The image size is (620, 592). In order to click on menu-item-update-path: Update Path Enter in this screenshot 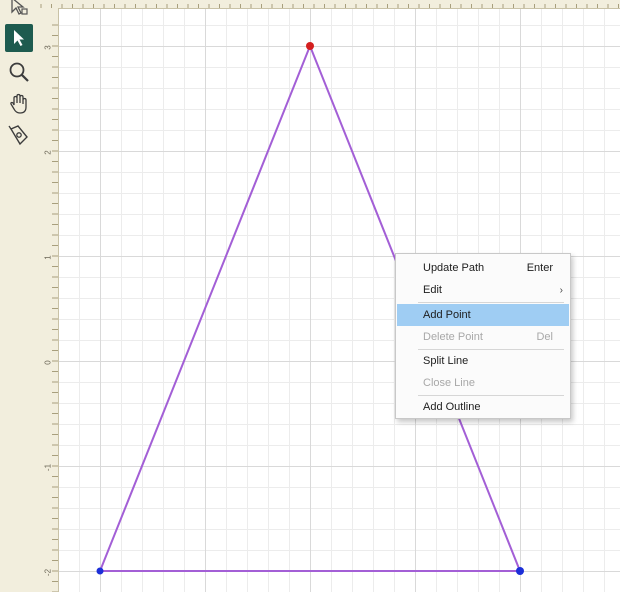, I will do `click(483, 268)`.